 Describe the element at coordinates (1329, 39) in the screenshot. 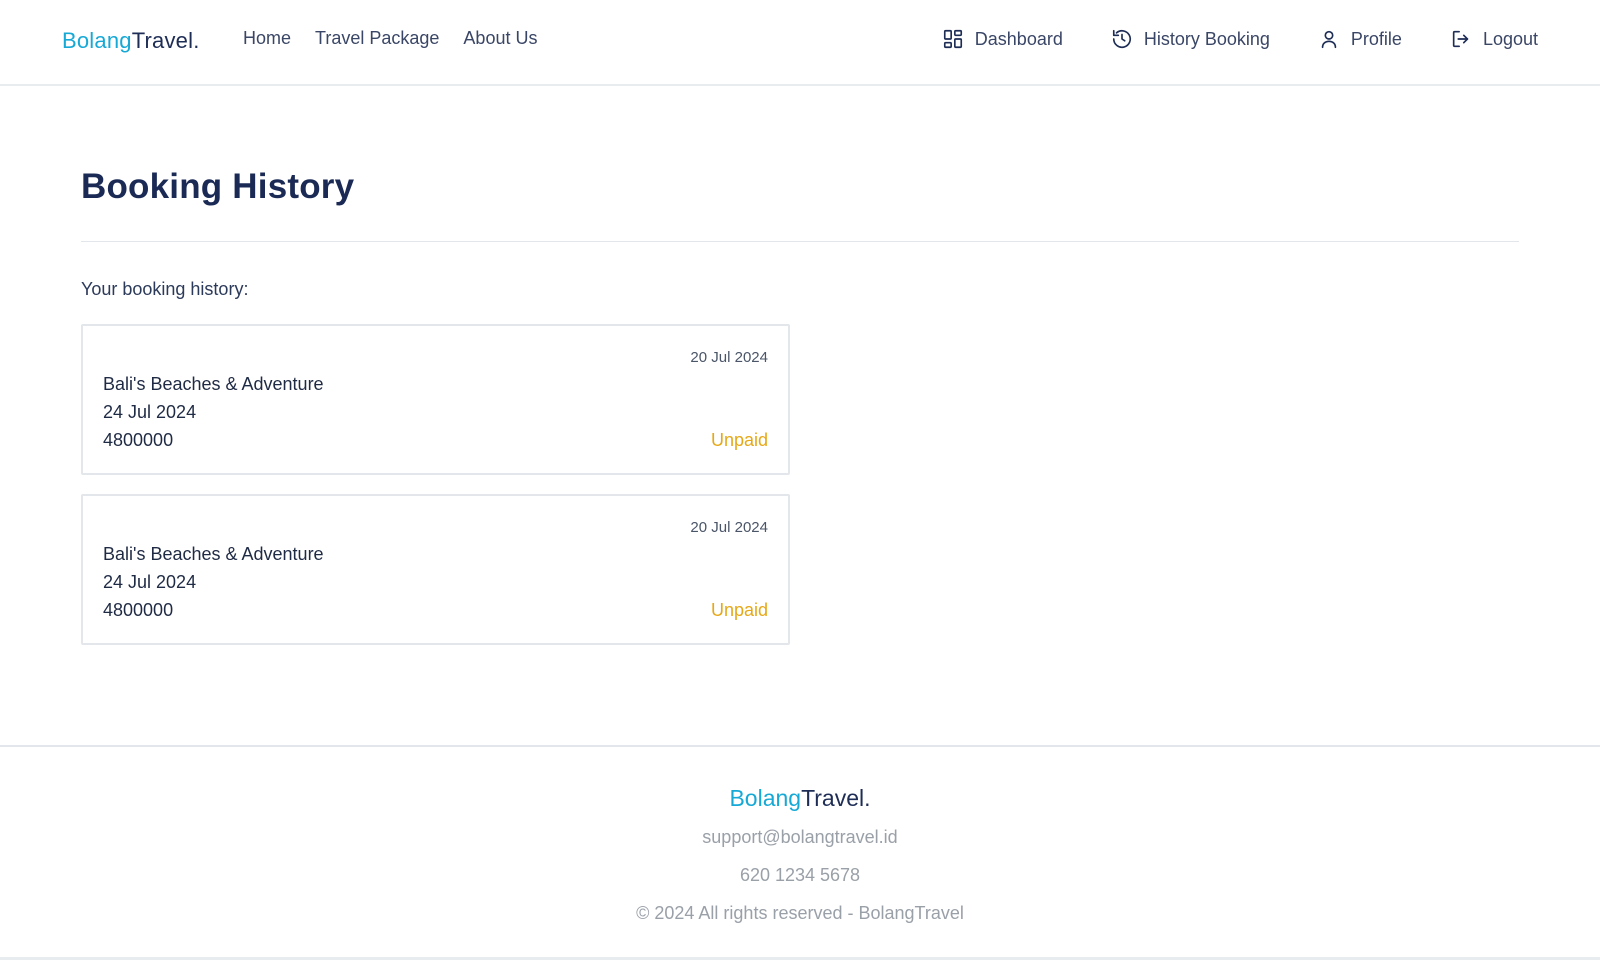

I see `user-icon` at that location.